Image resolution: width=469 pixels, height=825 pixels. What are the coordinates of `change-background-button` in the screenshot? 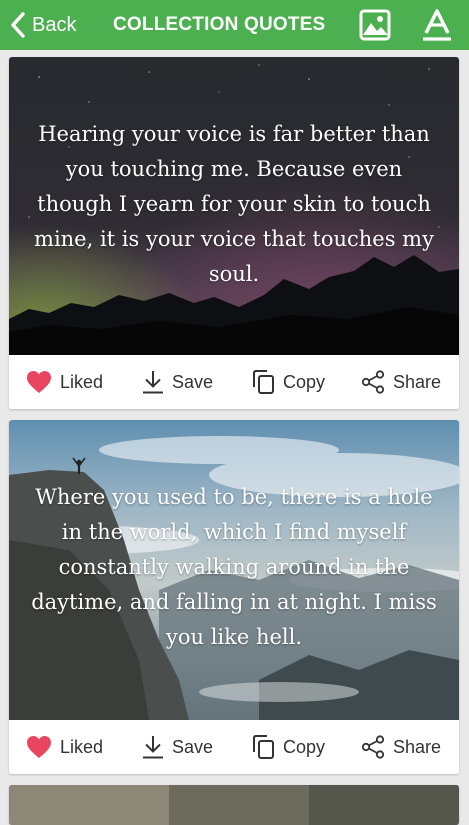 It's located at (375, 25).